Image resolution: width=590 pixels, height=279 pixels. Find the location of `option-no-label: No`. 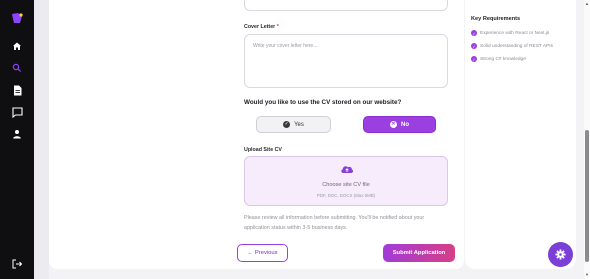

option-no-label: No is located at coordinates (405, 124).